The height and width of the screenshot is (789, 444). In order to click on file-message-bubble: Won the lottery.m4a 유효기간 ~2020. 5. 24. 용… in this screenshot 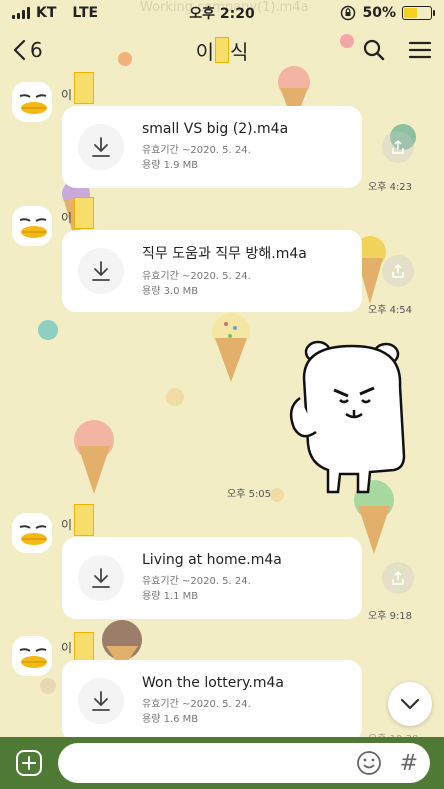, I will do `click(212, 701)`.